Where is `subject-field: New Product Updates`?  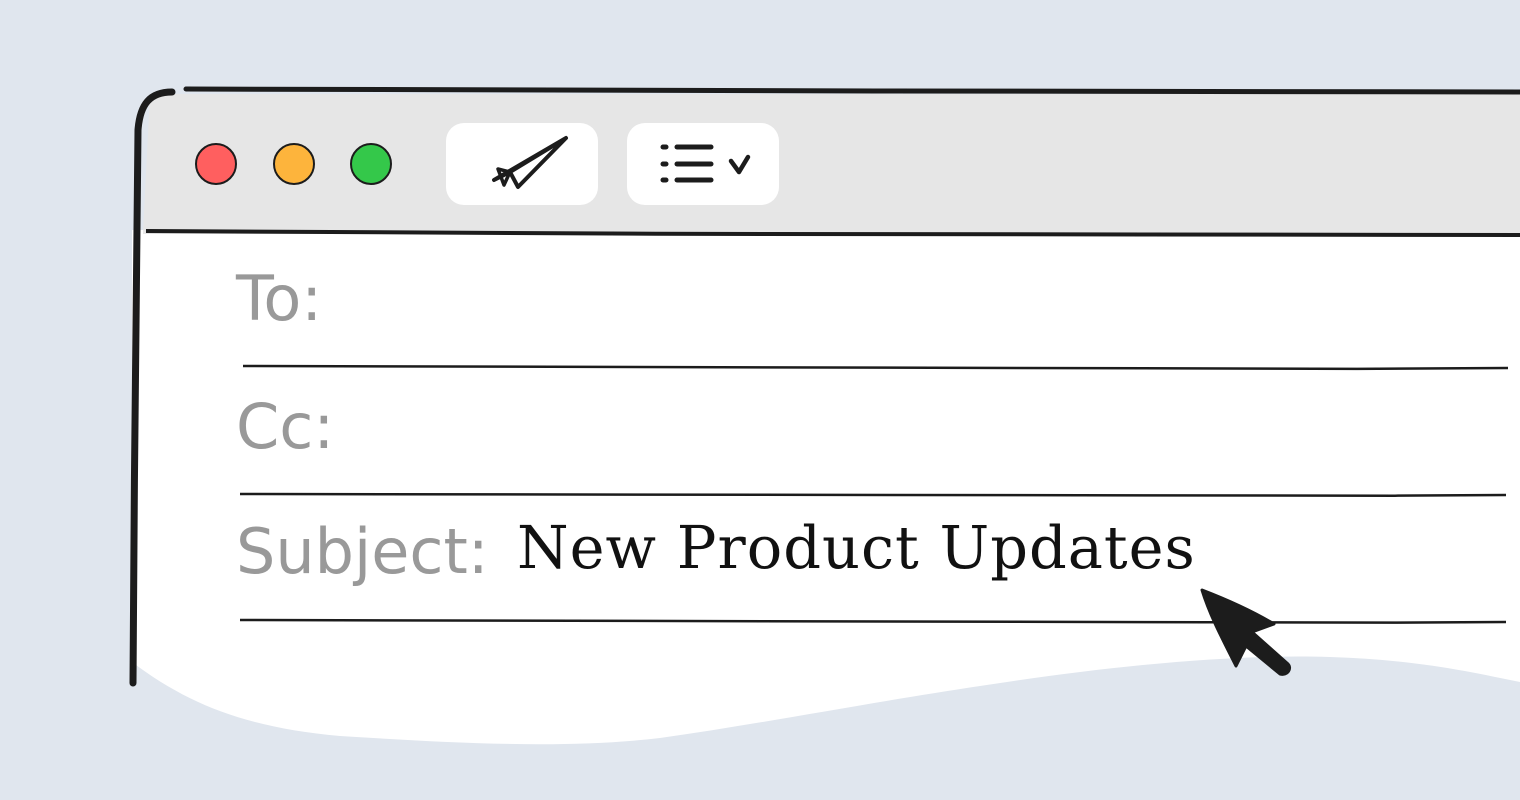
subject-field: New Product Updates is located at coordinates (856, 547).